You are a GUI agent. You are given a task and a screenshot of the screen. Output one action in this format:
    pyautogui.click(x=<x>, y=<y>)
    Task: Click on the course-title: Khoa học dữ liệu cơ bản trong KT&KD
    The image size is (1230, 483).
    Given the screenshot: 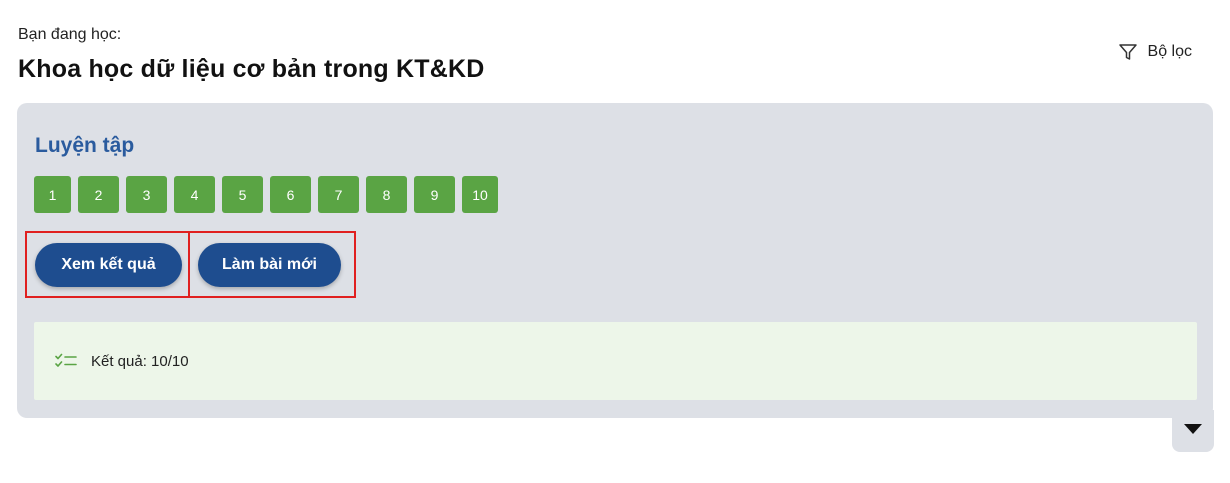 What is the action you would take?
    pyautogui.click(x=251, y=69)
    